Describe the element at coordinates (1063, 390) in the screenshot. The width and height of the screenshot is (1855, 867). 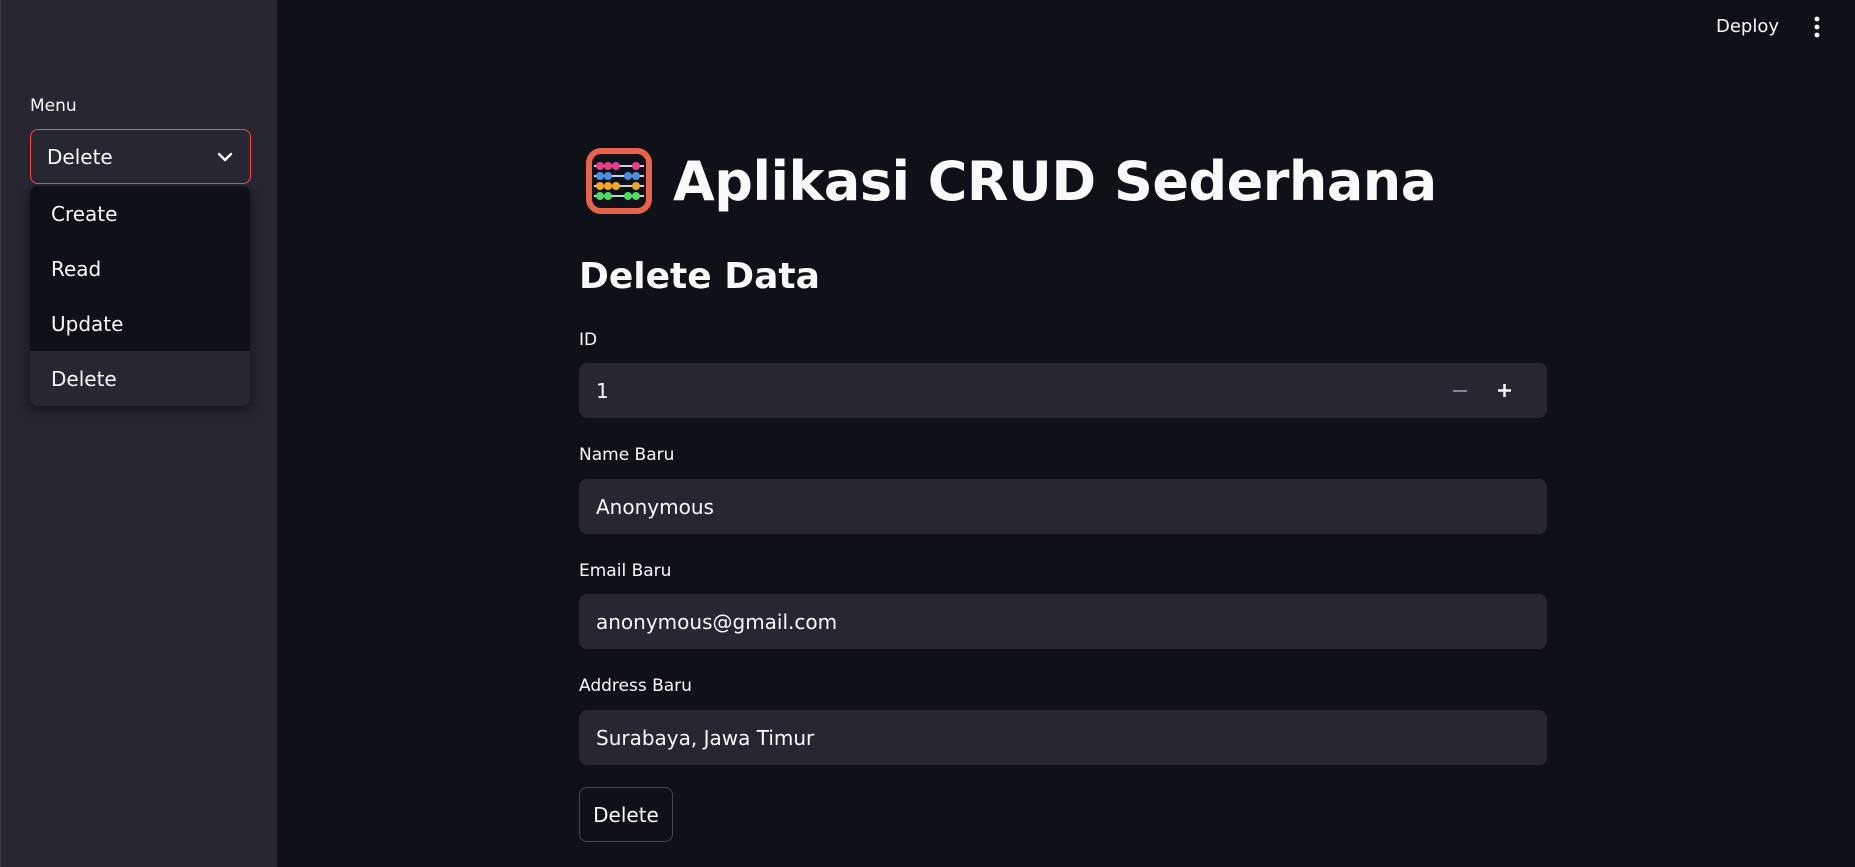
I see `id-number-input: 1` at that location.